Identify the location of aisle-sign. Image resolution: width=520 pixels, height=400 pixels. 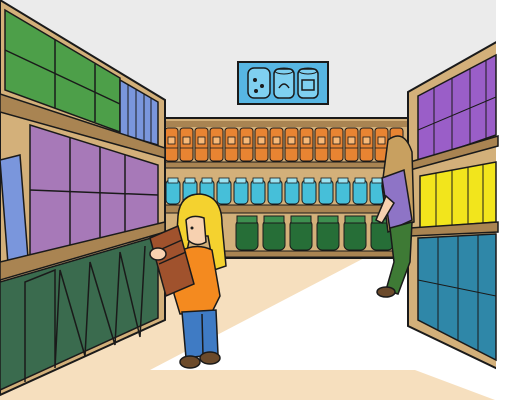
(283, 83).